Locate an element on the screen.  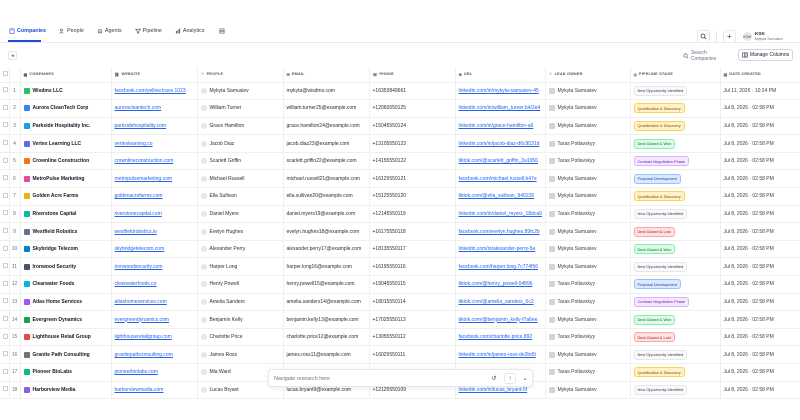
person-cell: Benjamin Kelly is located at coordinates (240, 319).